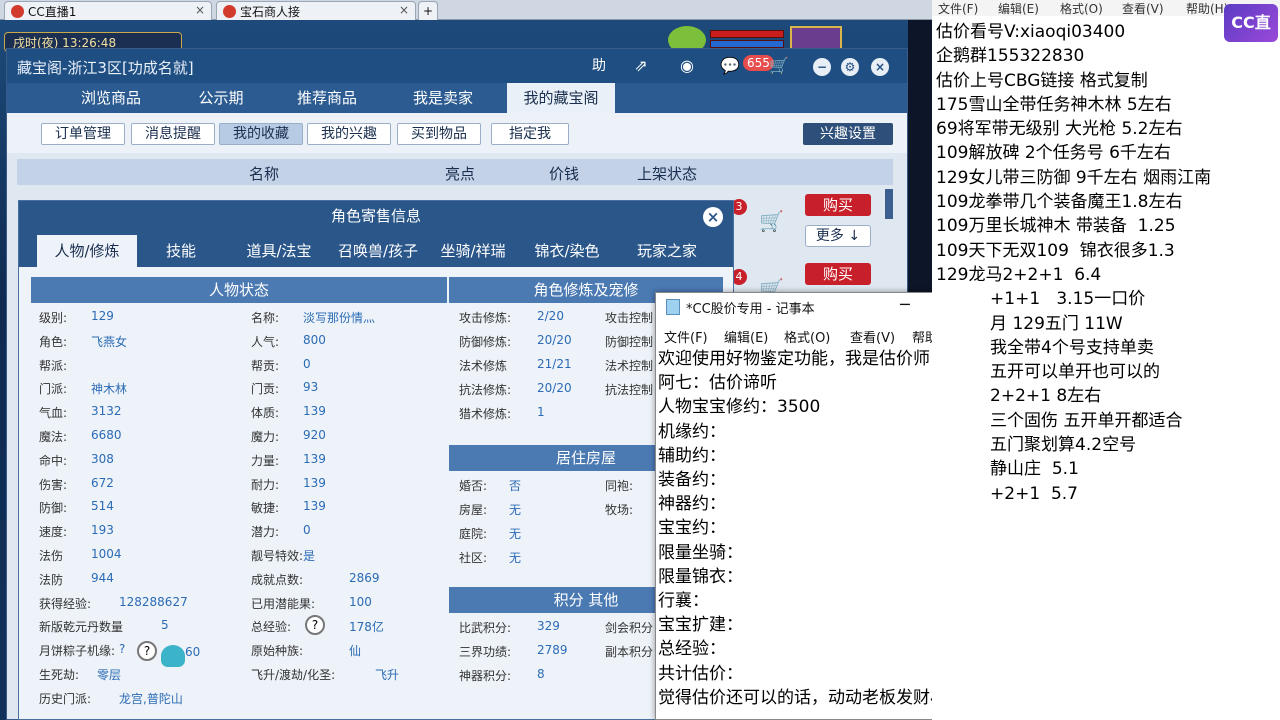 This screenshot has height=720, width=1280. Describe the element at coordinates (106, 554) in the screenshot. I see `stat-value: 1004` at that location.